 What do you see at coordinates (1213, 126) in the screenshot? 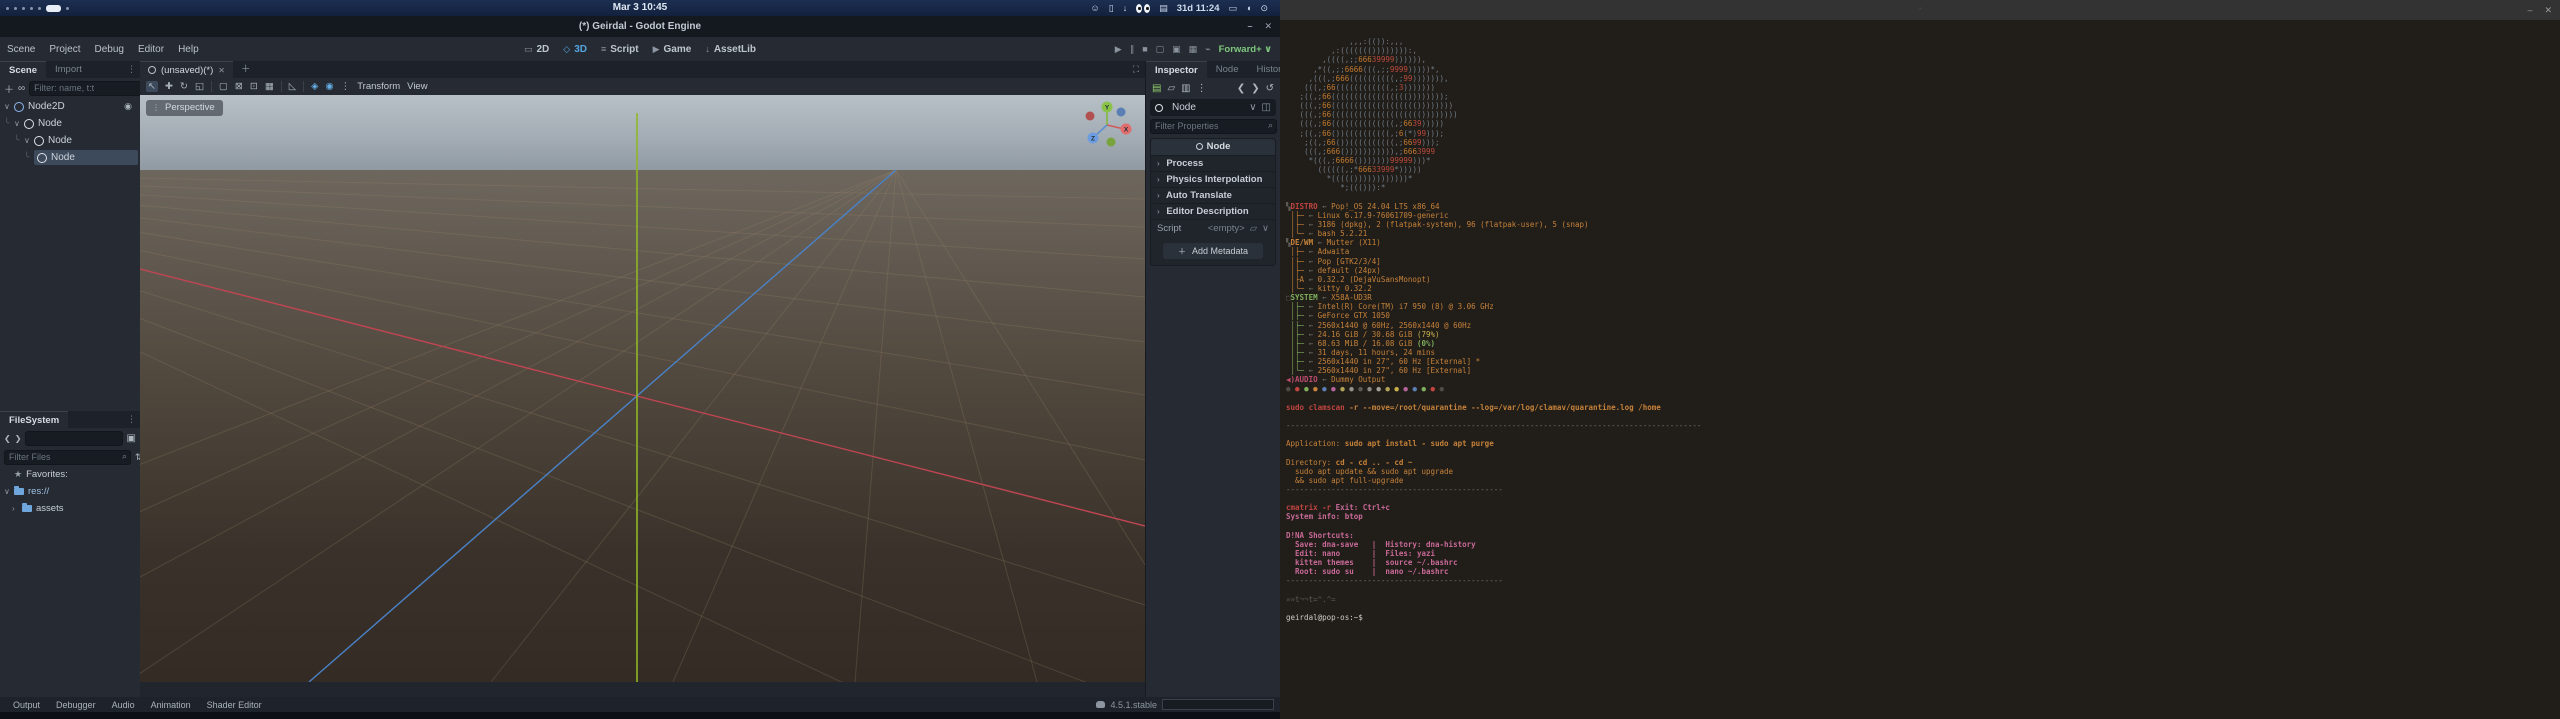
I see `property-filter-input` at bounding box center [1213, 126].